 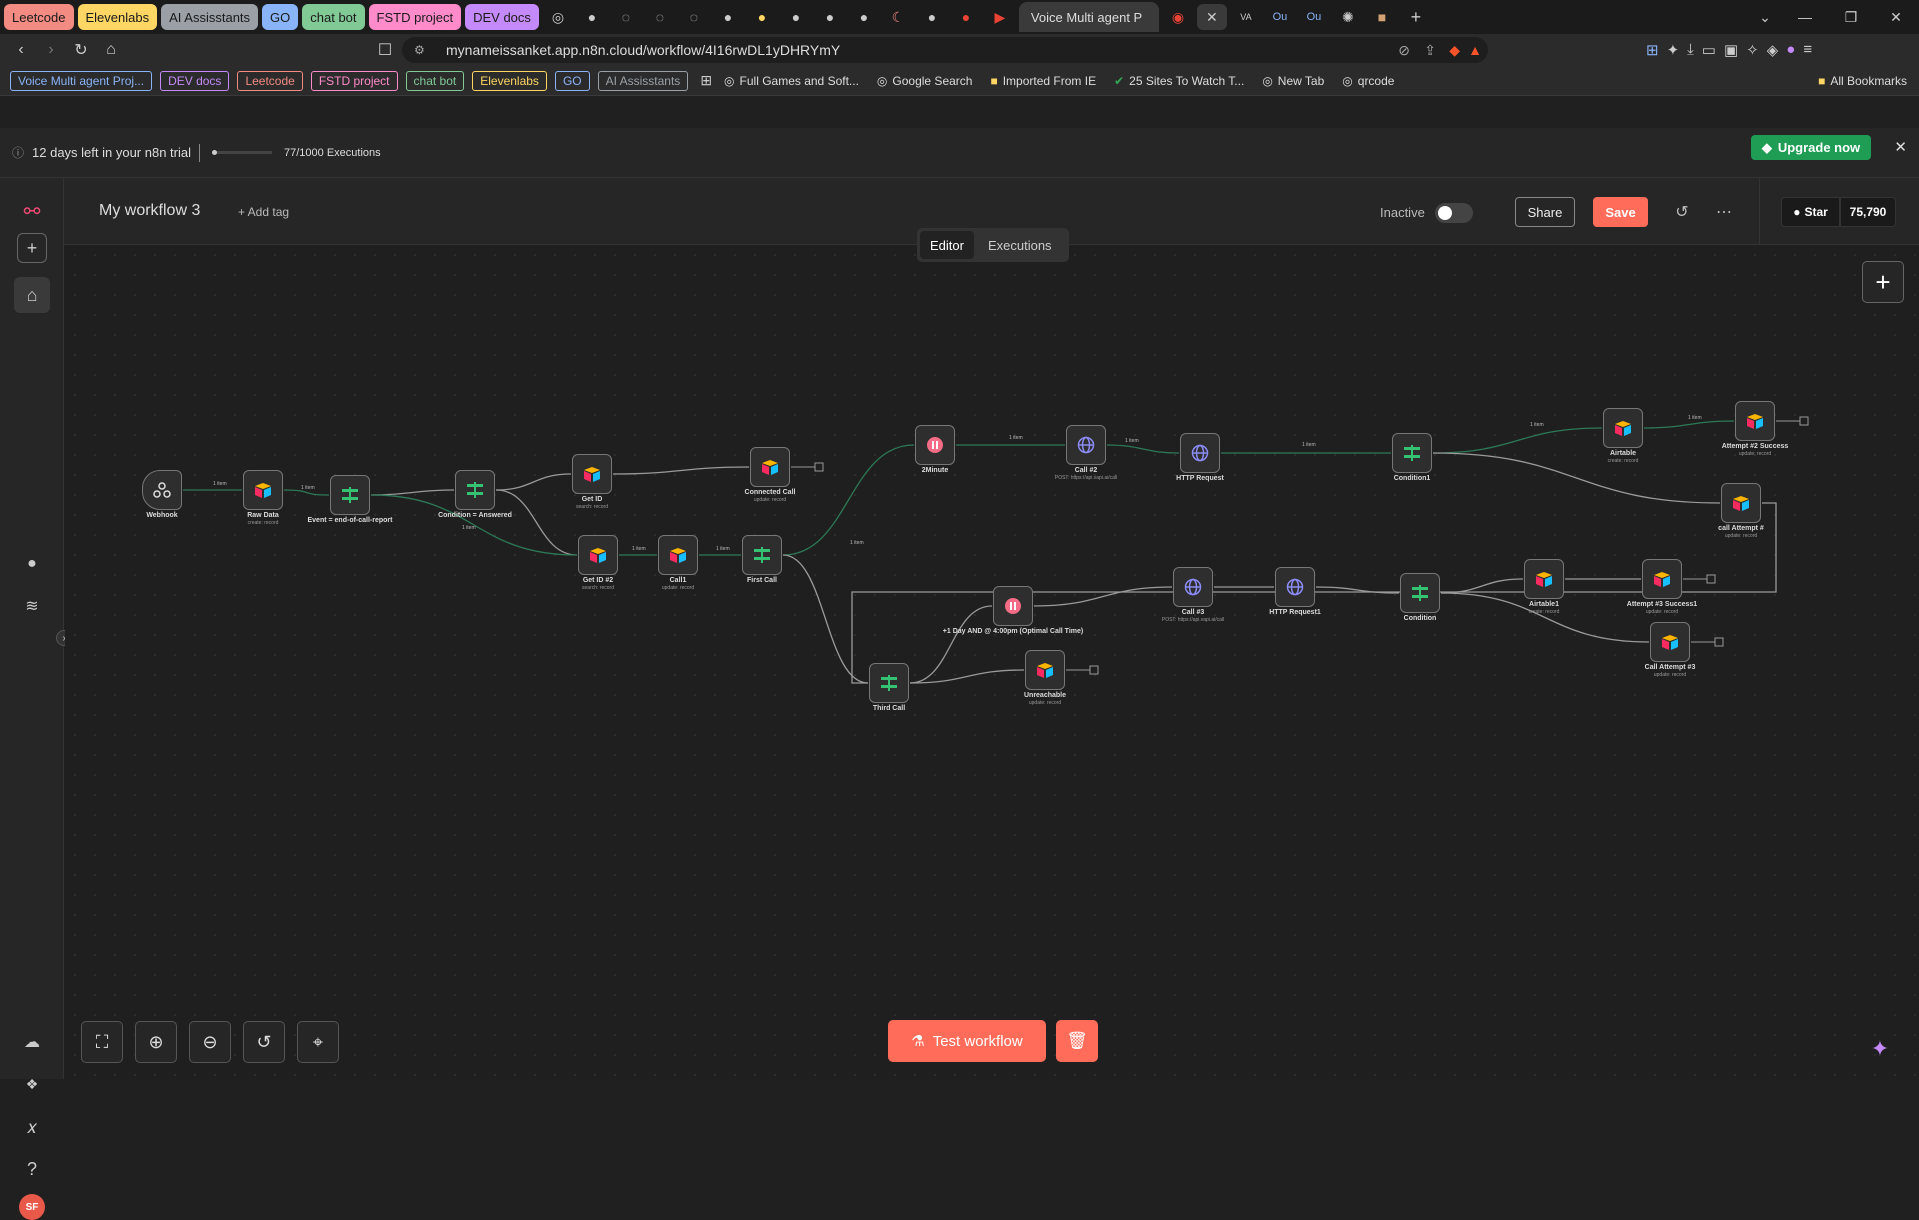 I want to click on apps-grid-icon: ⊞, so click(x=706, y=80).